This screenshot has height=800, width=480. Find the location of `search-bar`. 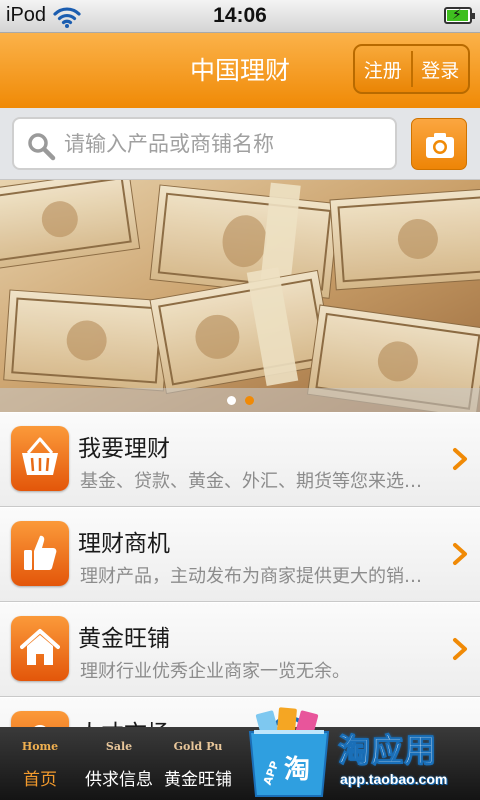

search-bar is located at coordinates (240, 144).